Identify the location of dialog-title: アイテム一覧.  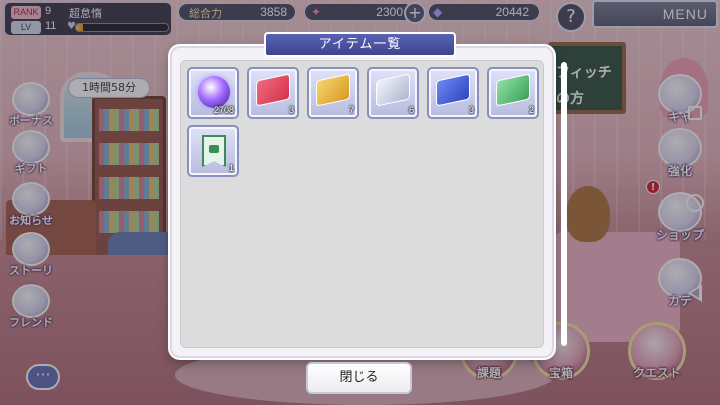
(360, 44).